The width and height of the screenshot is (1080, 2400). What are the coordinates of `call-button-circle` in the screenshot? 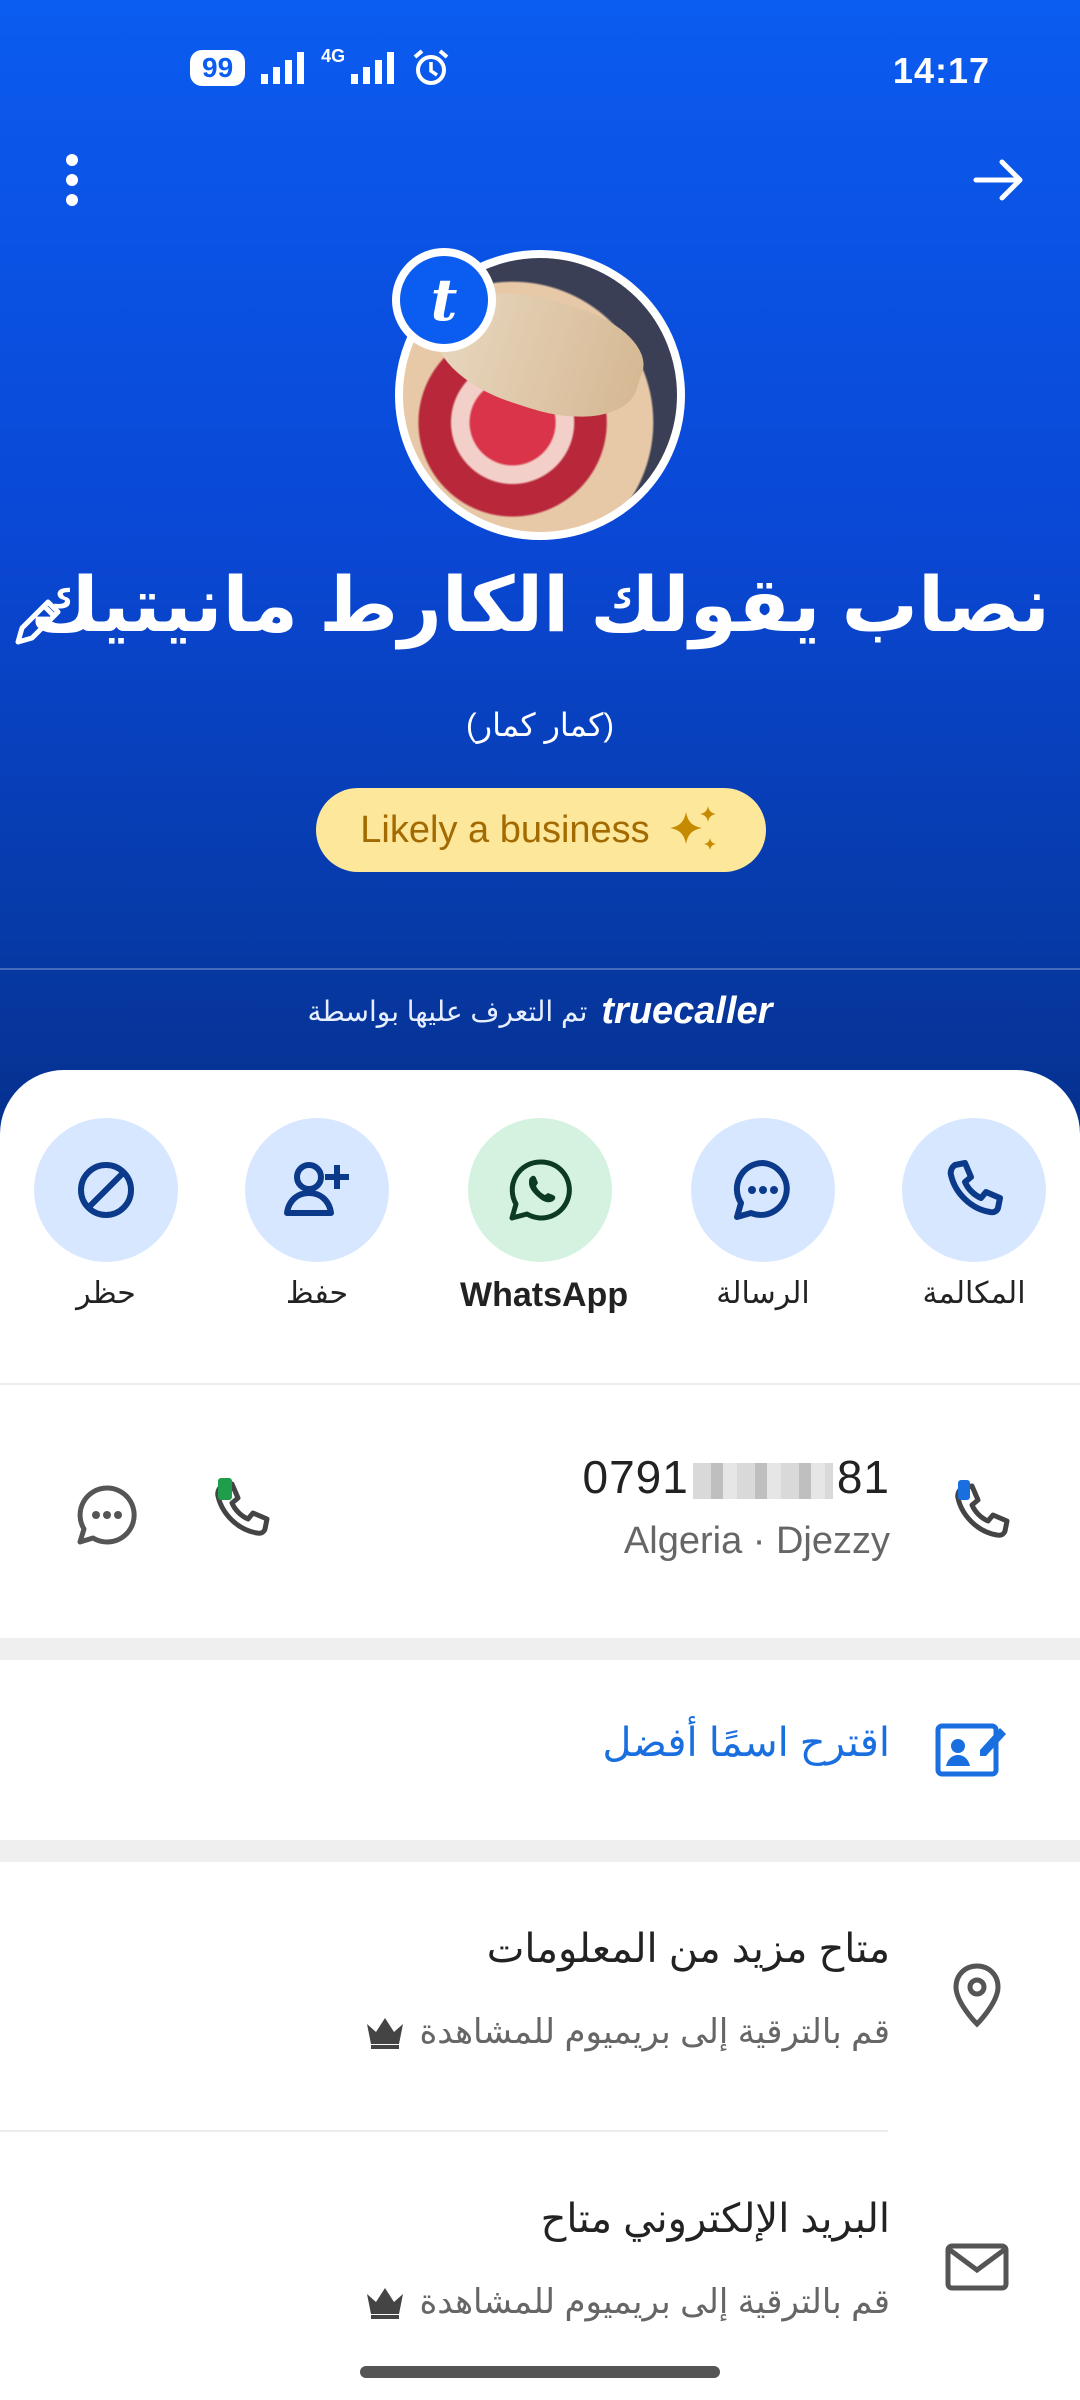 It's located at (974, 1190).